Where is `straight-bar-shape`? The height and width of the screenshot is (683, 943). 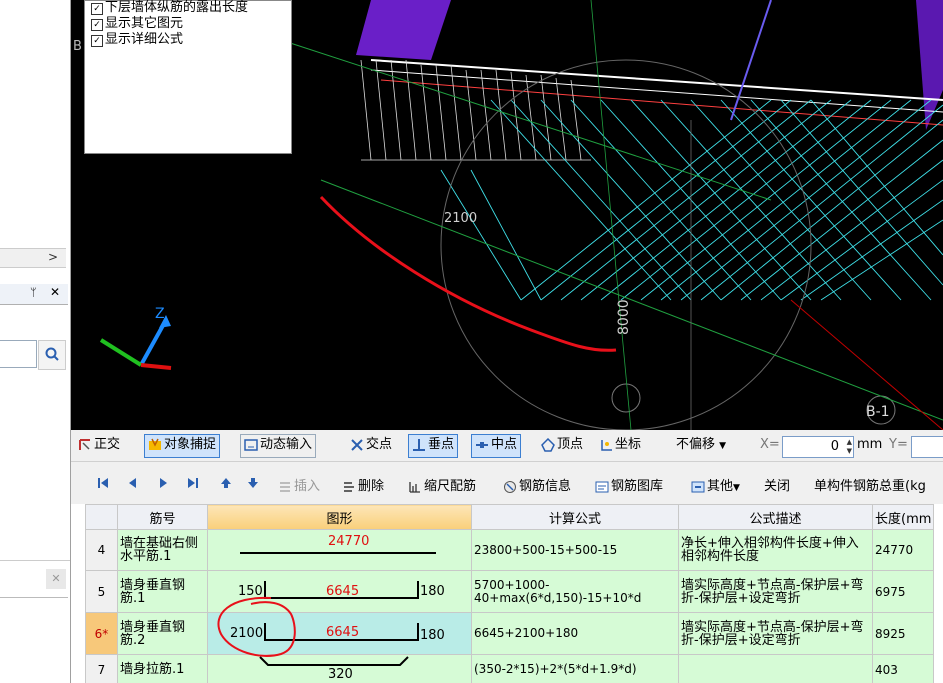
straight-bar-shape is located at coordinates (338, 553).